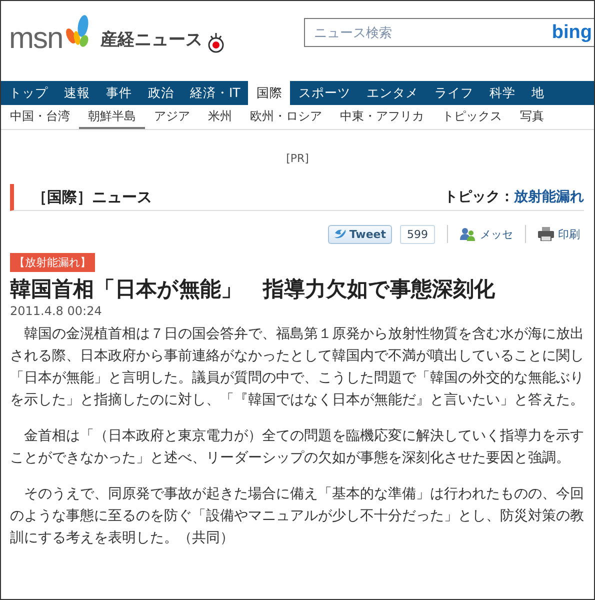 This screenshot has height=600, width=595. Describe the element at coordinates (479, 197) in the screenshot. I see `topic-label: トピック：` at that location.